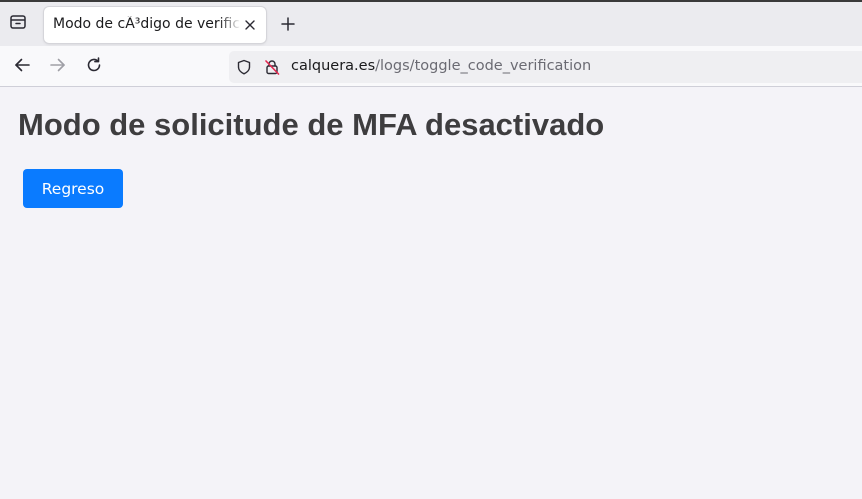  I want to click on plus-icon, so click(288, 25).